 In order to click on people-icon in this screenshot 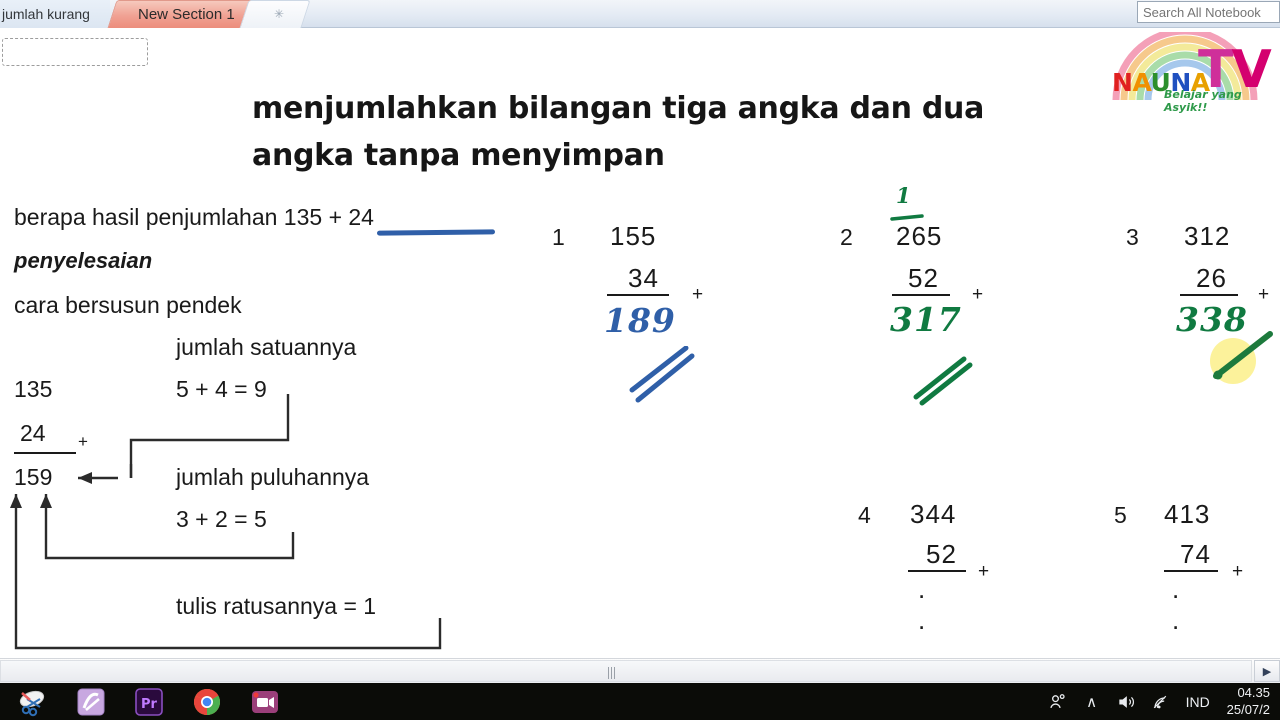, I will do `click(1058, 701)`.